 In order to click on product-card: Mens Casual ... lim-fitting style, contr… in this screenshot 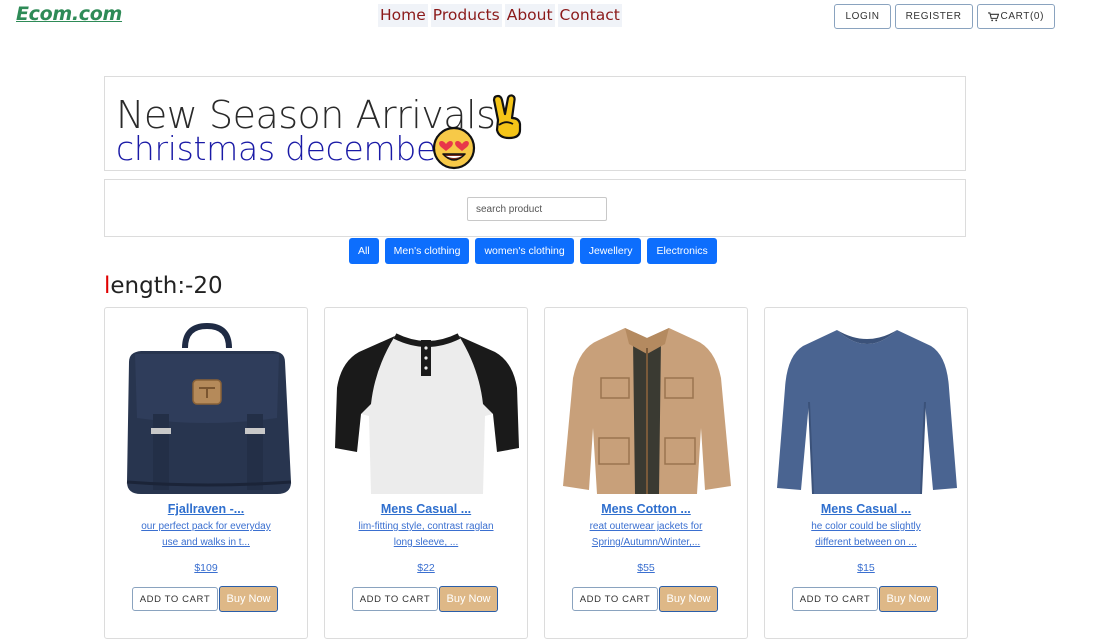, I will do `click(426, 473)`.